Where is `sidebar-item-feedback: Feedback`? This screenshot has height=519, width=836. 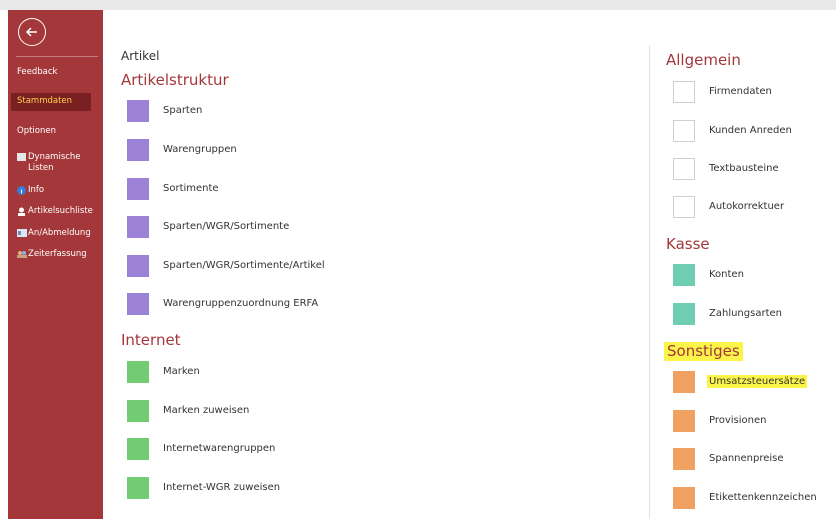
sidebar-item-feedback: Feedback is located at coordinates (55, 74).